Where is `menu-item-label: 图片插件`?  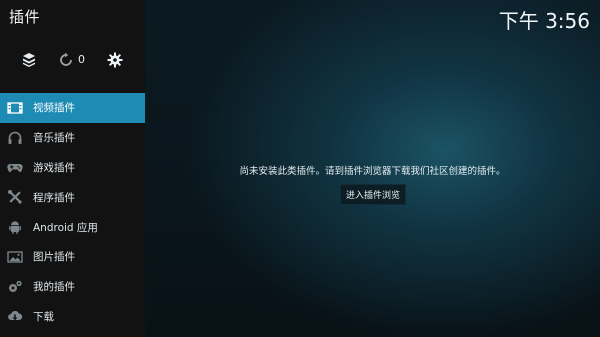 menu-item-label: 图片插件 is located at coordinates (54, 257).